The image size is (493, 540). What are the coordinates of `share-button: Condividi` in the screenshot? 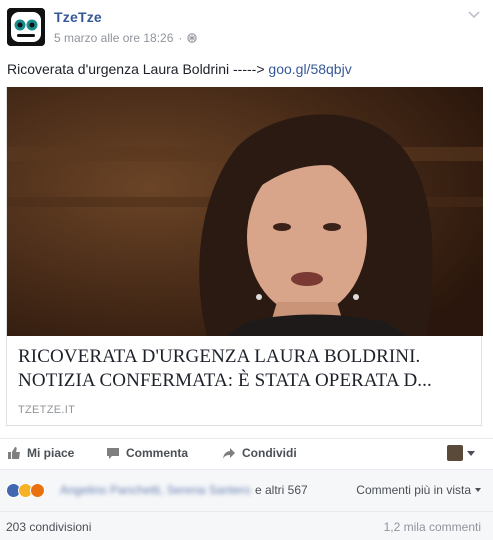 It's located at (259, 453).